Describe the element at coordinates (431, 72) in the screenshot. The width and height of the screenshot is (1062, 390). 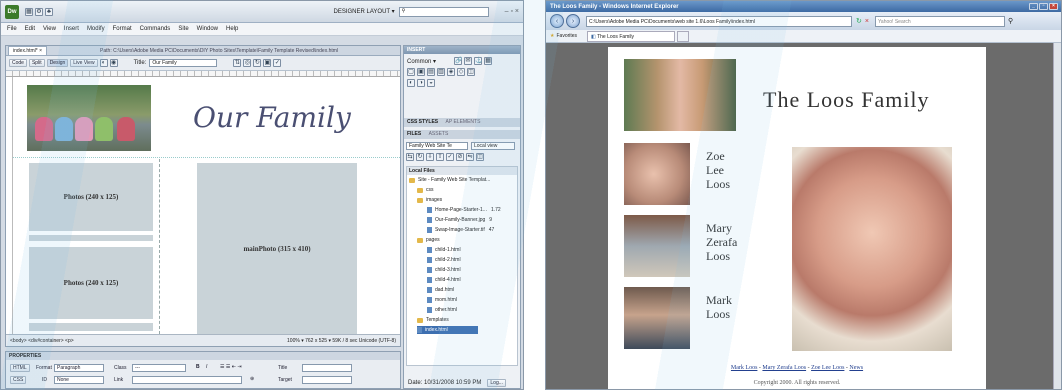
I see `media-icon: ▤` at that location.